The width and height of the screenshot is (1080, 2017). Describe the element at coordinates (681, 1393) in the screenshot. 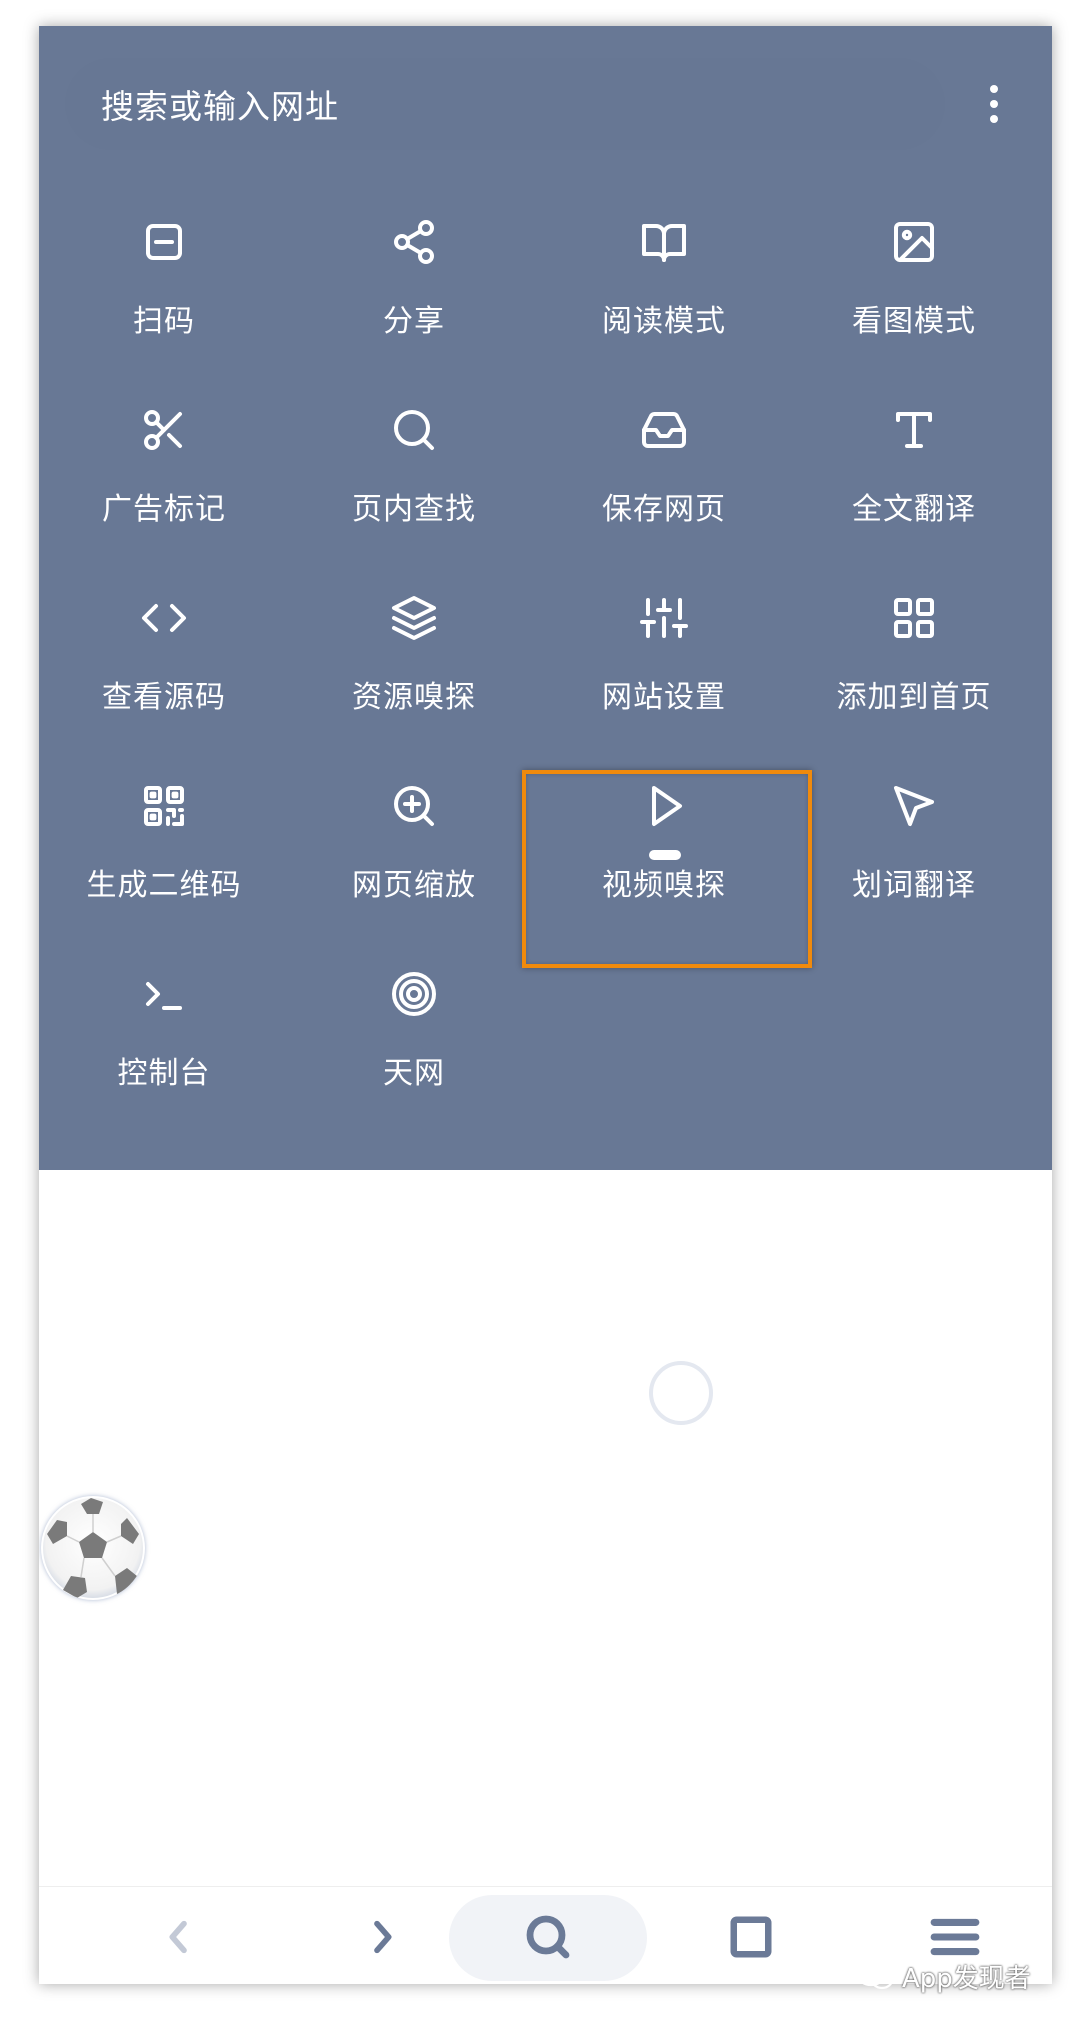

I see `loading-spinner` at that location.